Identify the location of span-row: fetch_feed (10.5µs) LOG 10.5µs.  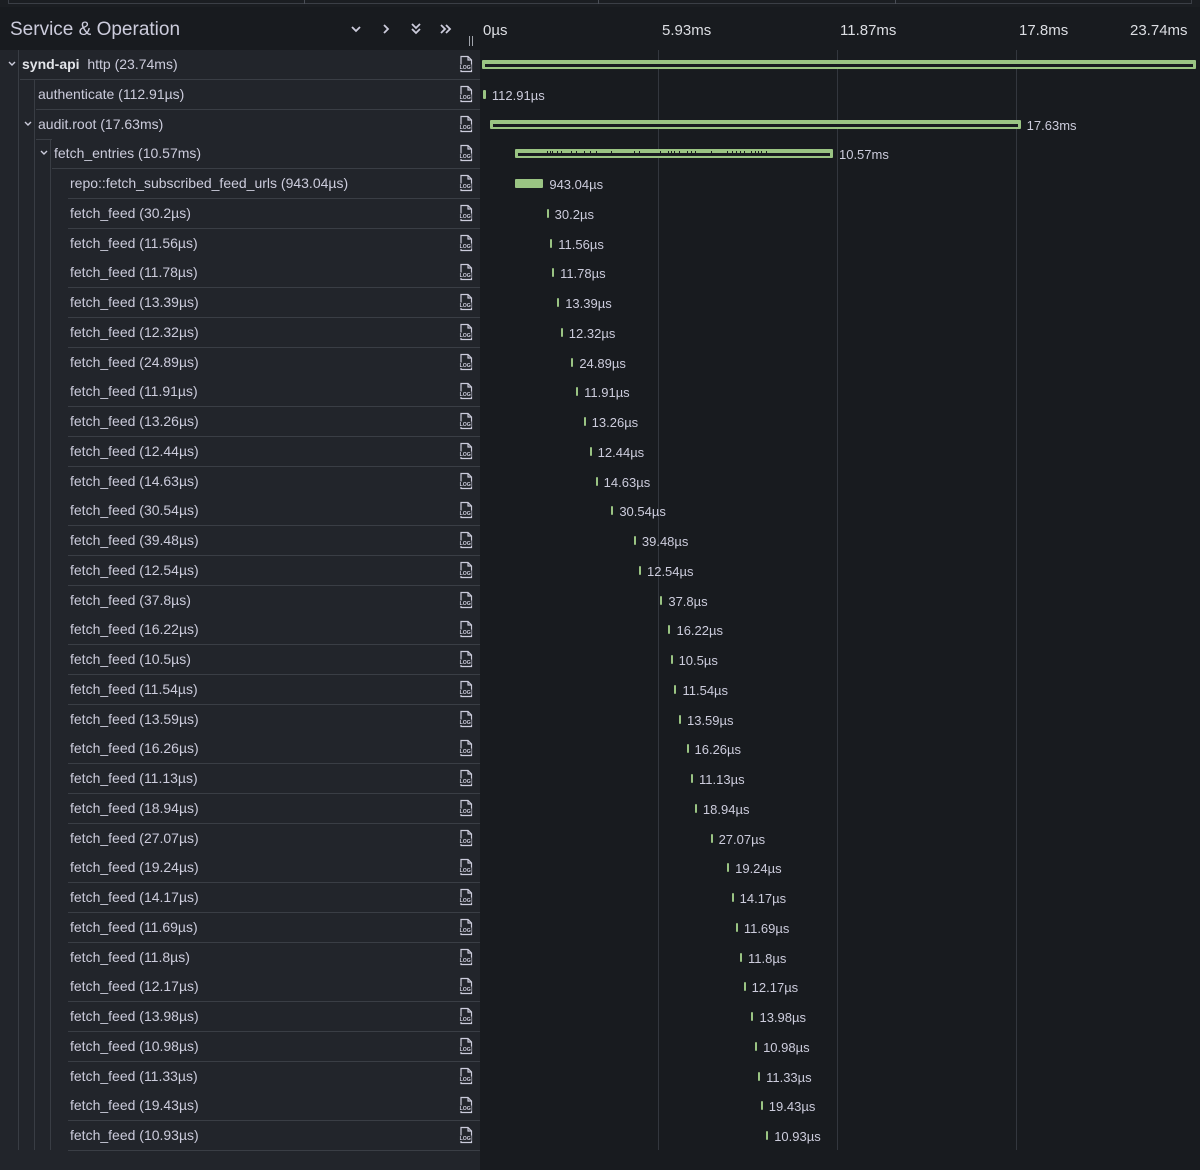
(600, 660).